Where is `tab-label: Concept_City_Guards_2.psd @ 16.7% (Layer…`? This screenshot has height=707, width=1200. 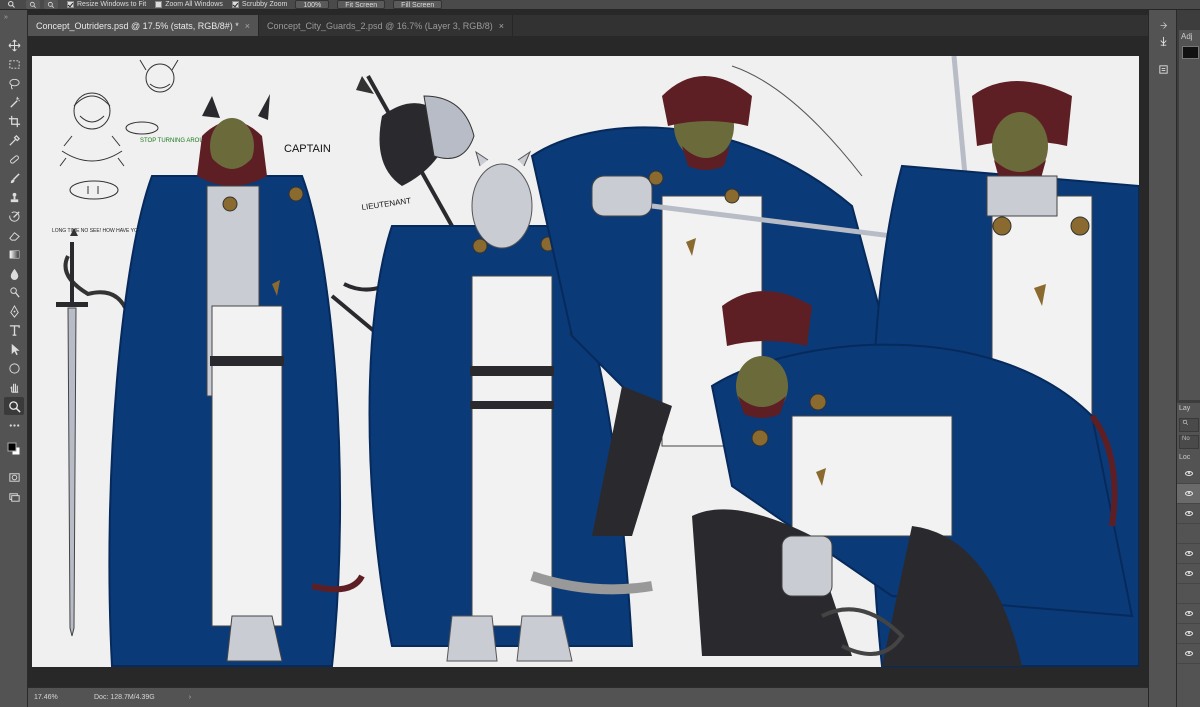
tab-label: Concept_City_Guards_2.psd @ 16.7% (Layer… is located at coordinates (380, 25).